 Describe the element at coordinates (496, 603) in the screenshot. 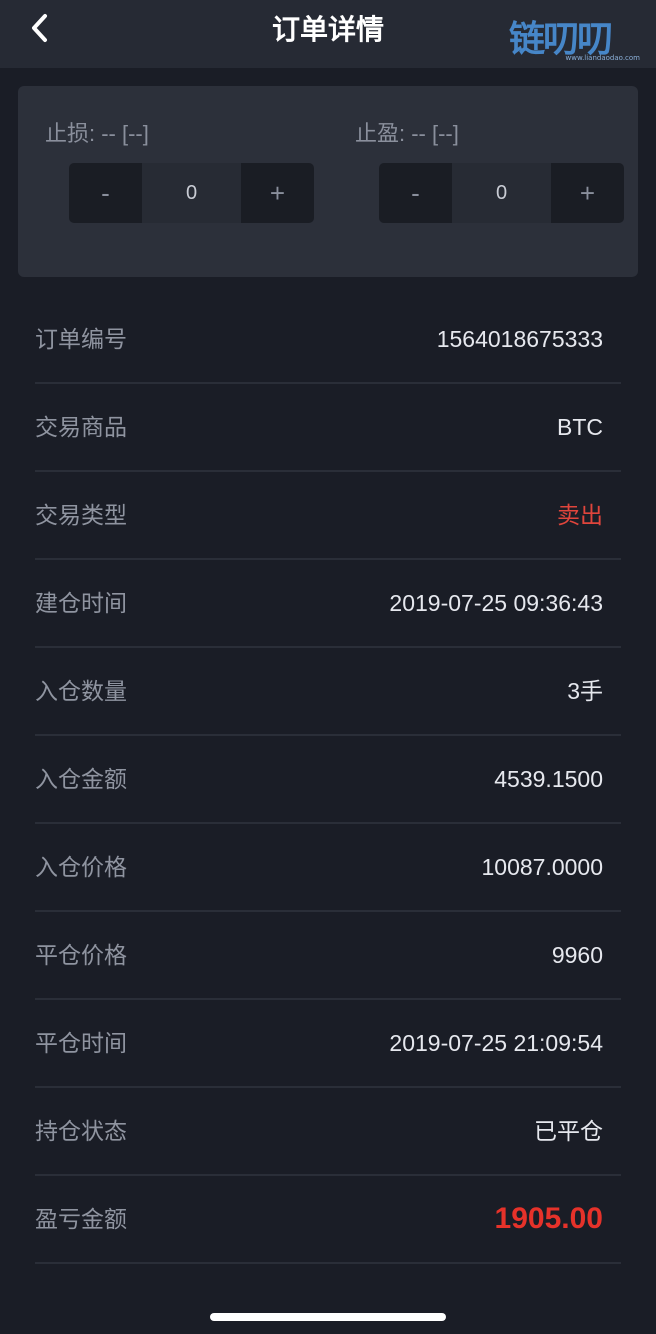

I see `open-time-value: 2019-07-25 09:36:43` at that location.